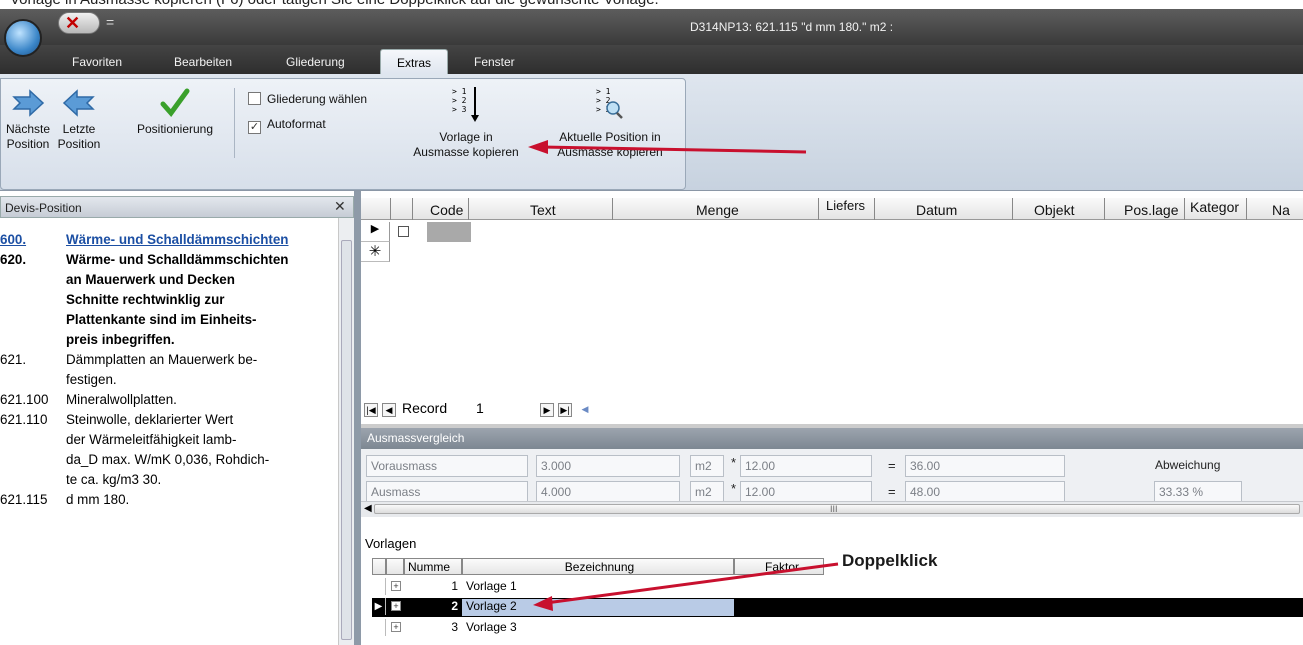 Image resolution: width=1303 pixels, height=645 pixels. I want to click on double-click-annotation: Doppelklick, so click(890, 560).